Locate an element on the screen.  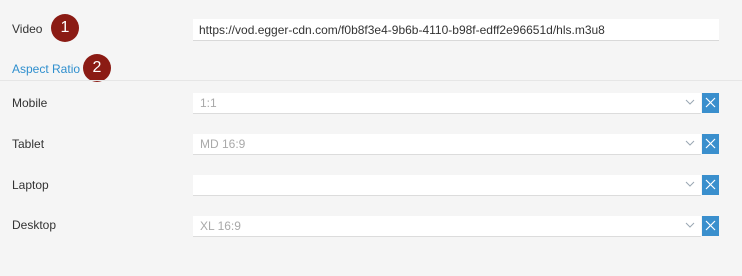
section-divider is located at coordinates (371, 80).